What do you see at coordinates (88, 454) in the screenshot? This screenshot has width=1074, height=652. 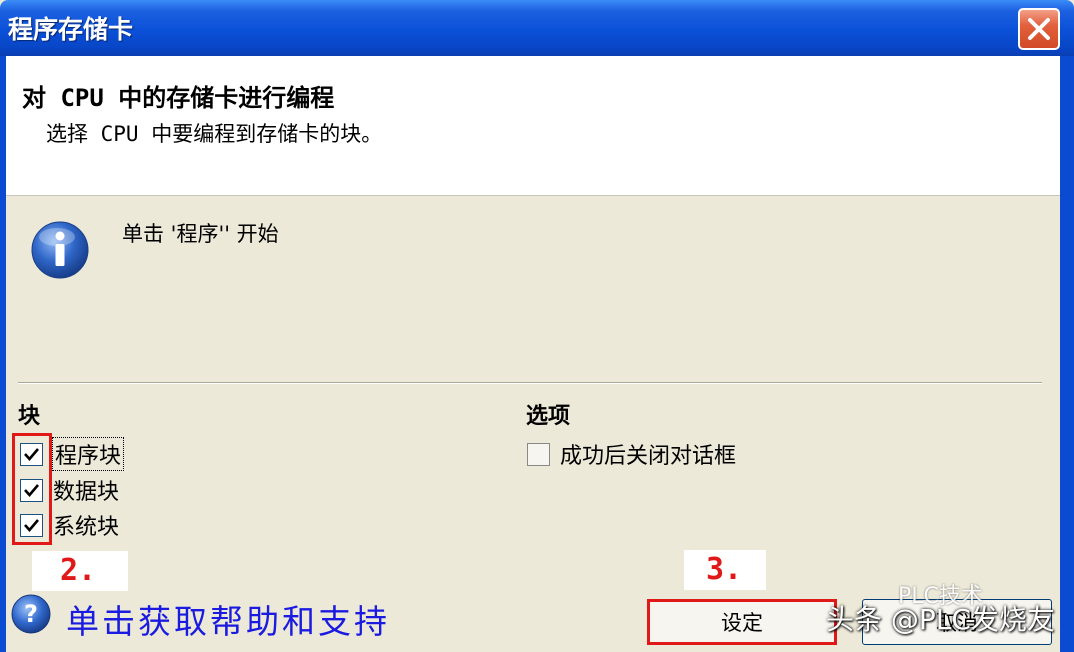 I see `checkbox-label: 程序块` at bounding box center [88, 454].